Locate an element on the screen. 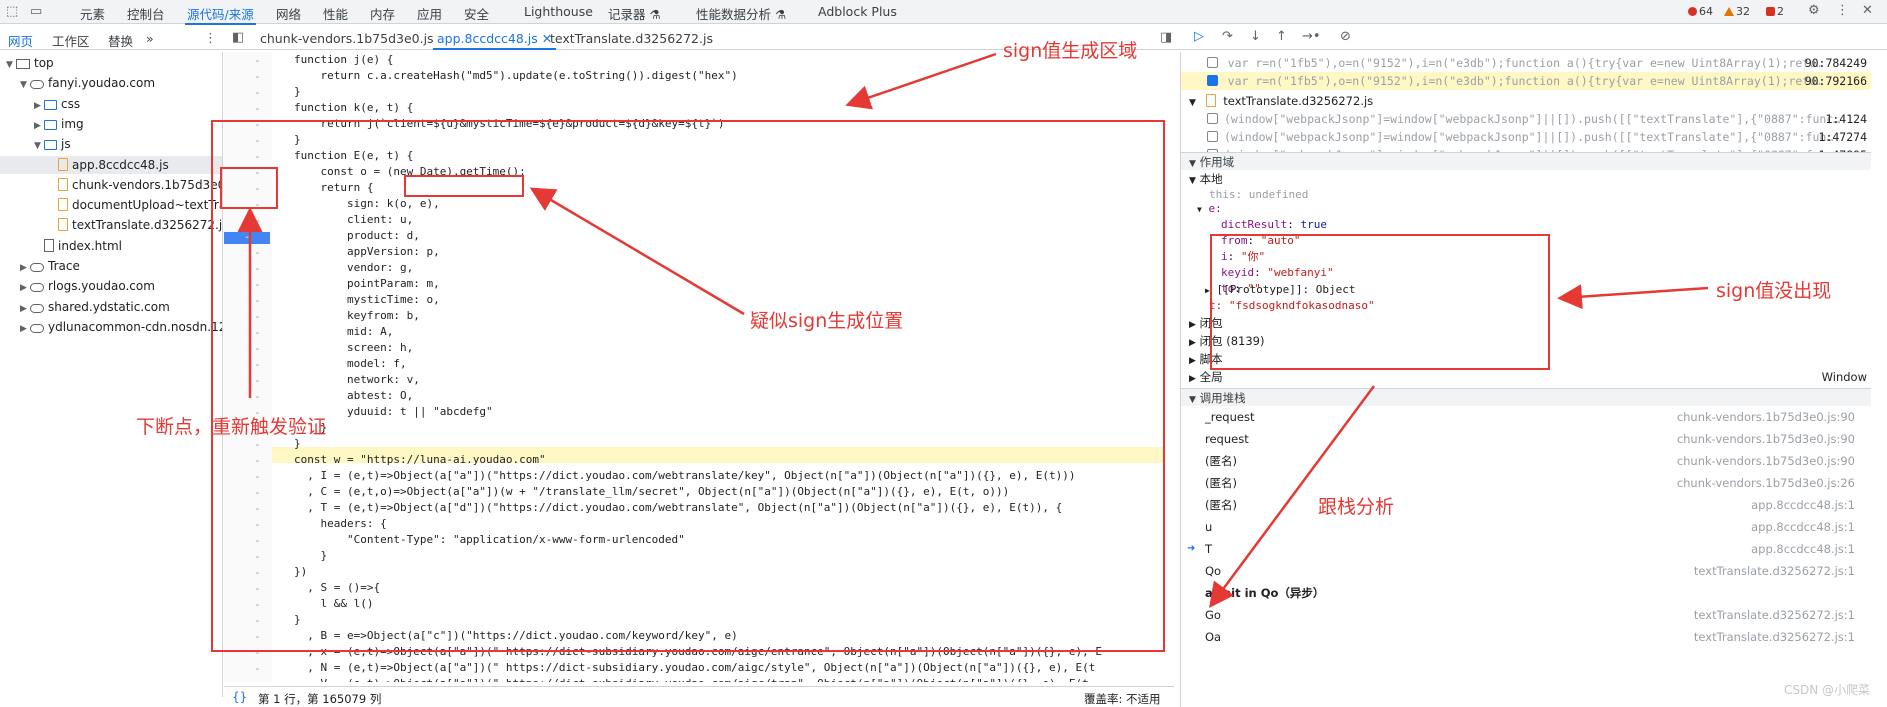 The height and width of the screenshot is (707, 1887). tree-item: app.8ccdcc48.js is located at coordinates (111, 164).